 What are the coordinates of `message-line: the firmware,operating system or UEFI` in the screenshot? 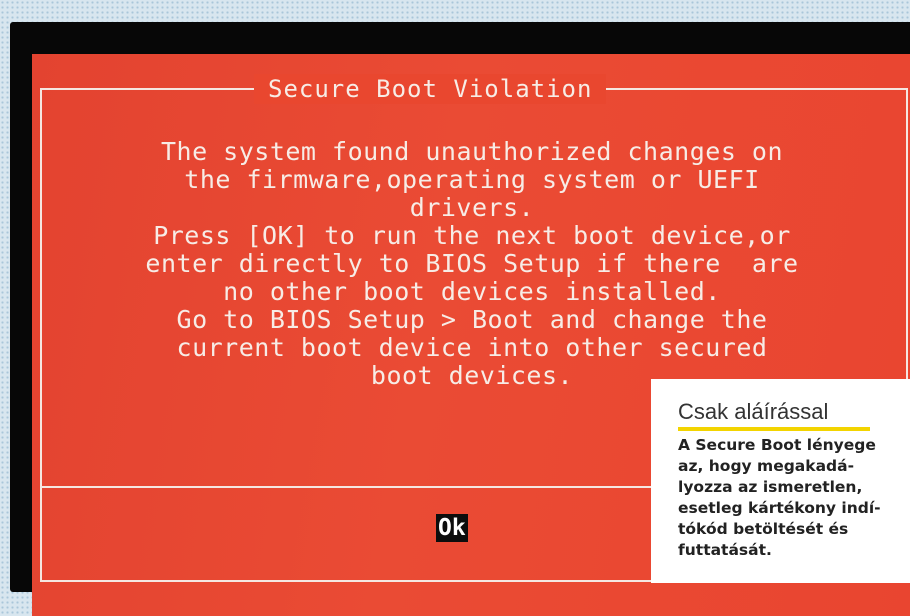 It's located at (472, 179).